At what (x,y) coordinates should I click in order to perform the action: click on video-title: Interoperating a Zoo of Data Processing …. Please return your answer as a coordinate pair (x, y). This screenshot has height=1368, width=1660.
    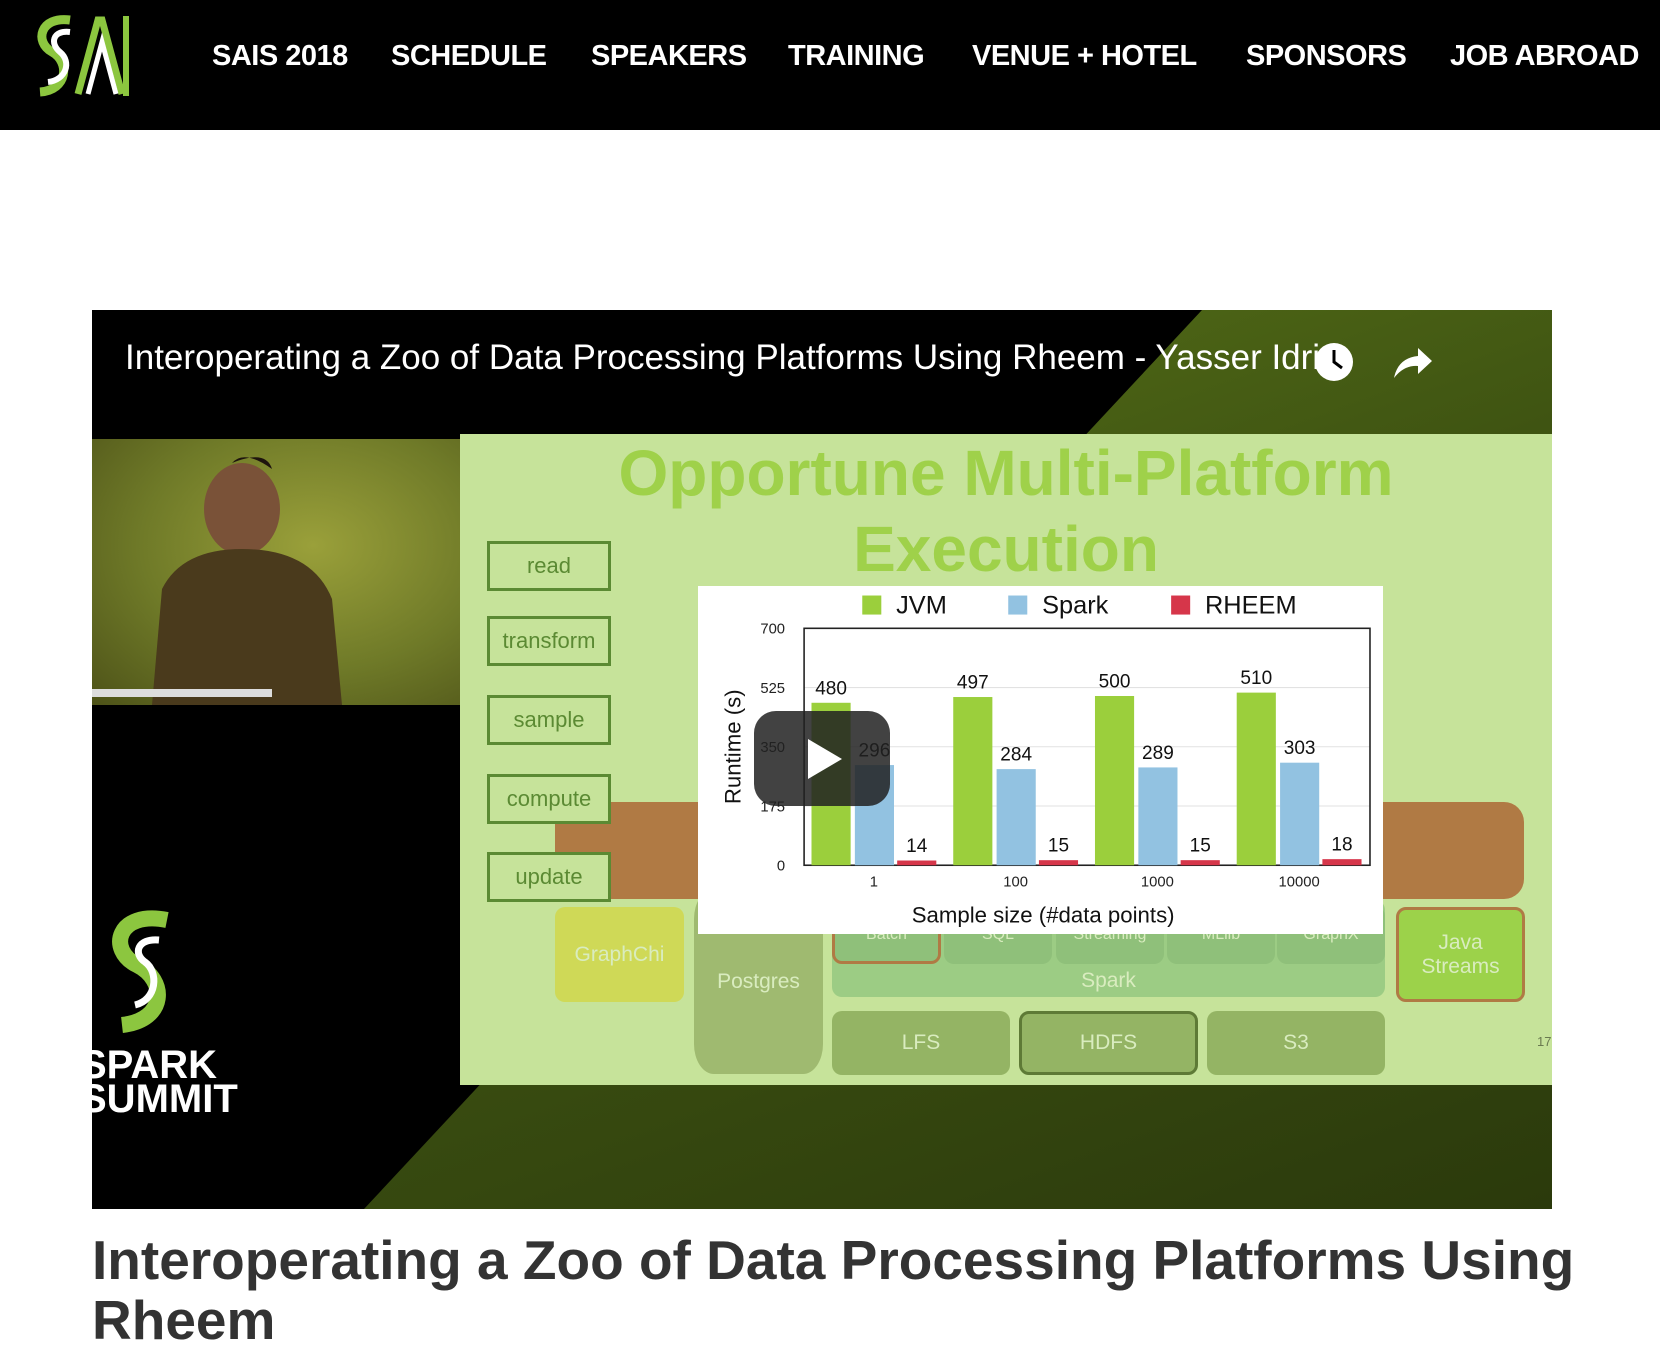
    Looking at the image, I should click on (737, 358).